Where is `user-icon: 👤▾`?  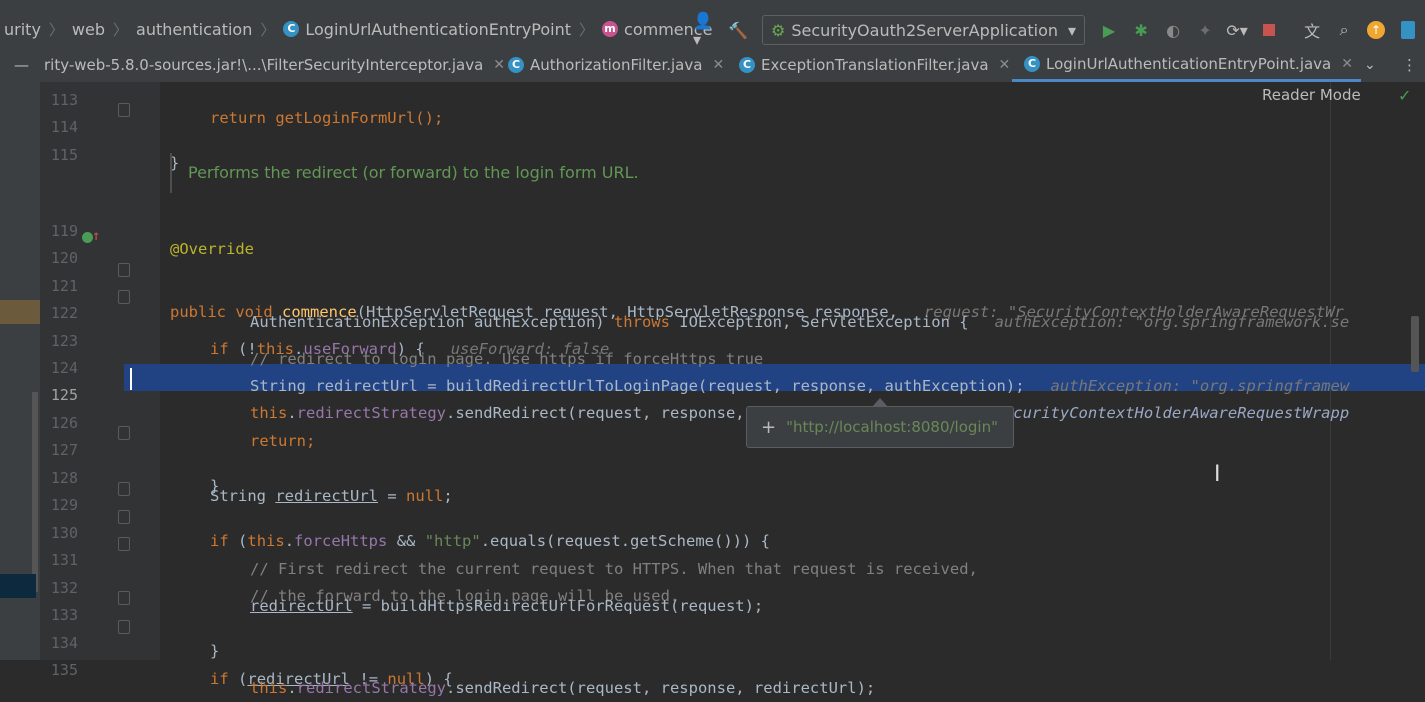 user-icon: 👤▾ is located at coordinates (706, 30).